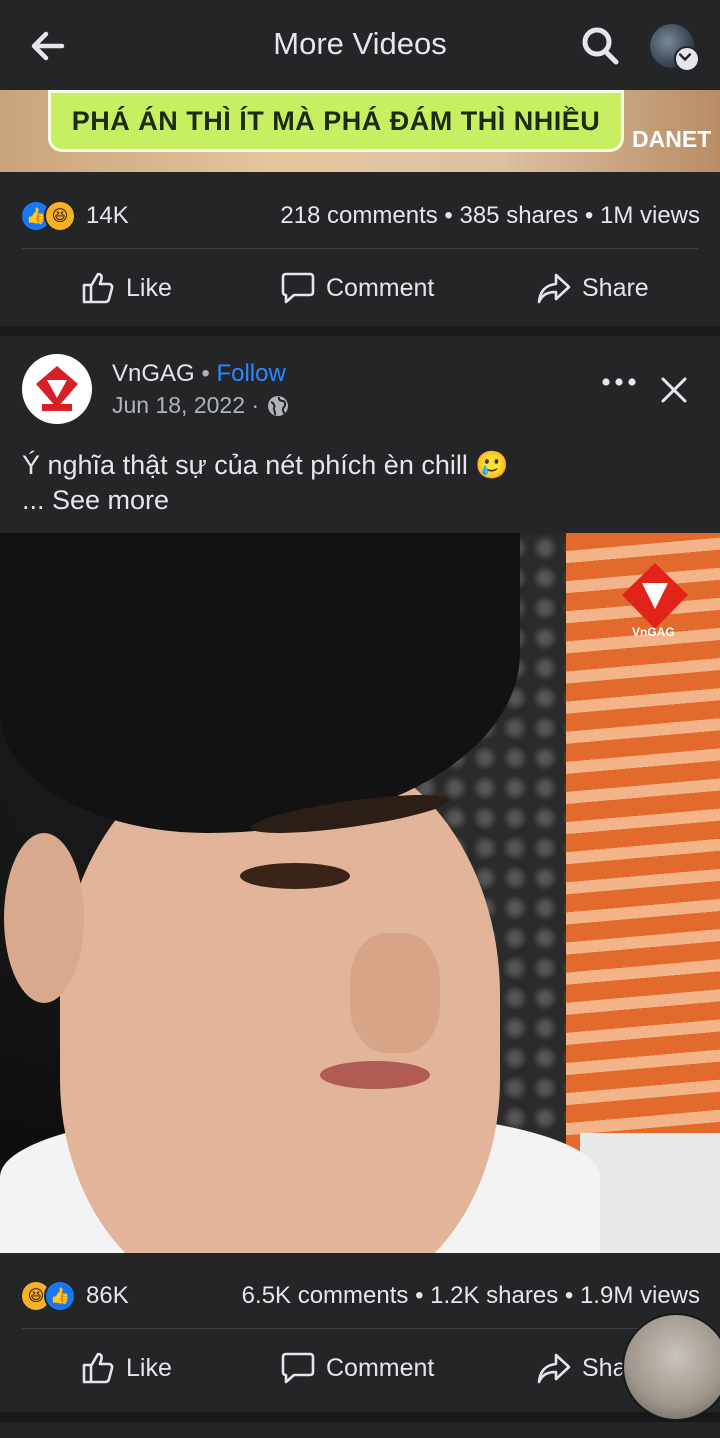 The width and height of the screenshot is (720, 1438). I want to click on globe-icon, so click(278, 405).